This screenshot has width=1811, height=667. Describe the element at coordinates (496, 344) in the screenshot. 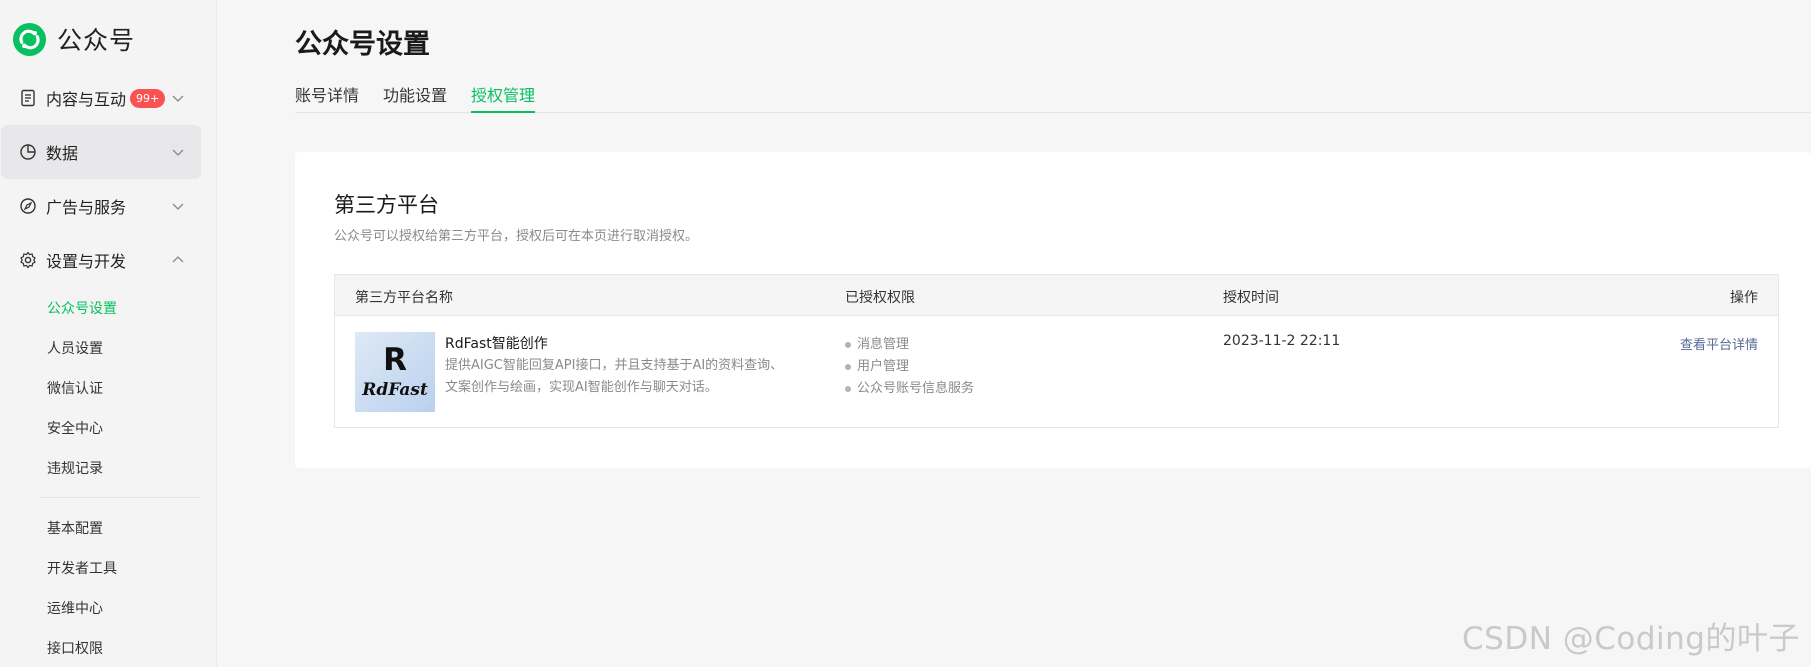

I see `platform-name: RdFast智能创作` at that location.